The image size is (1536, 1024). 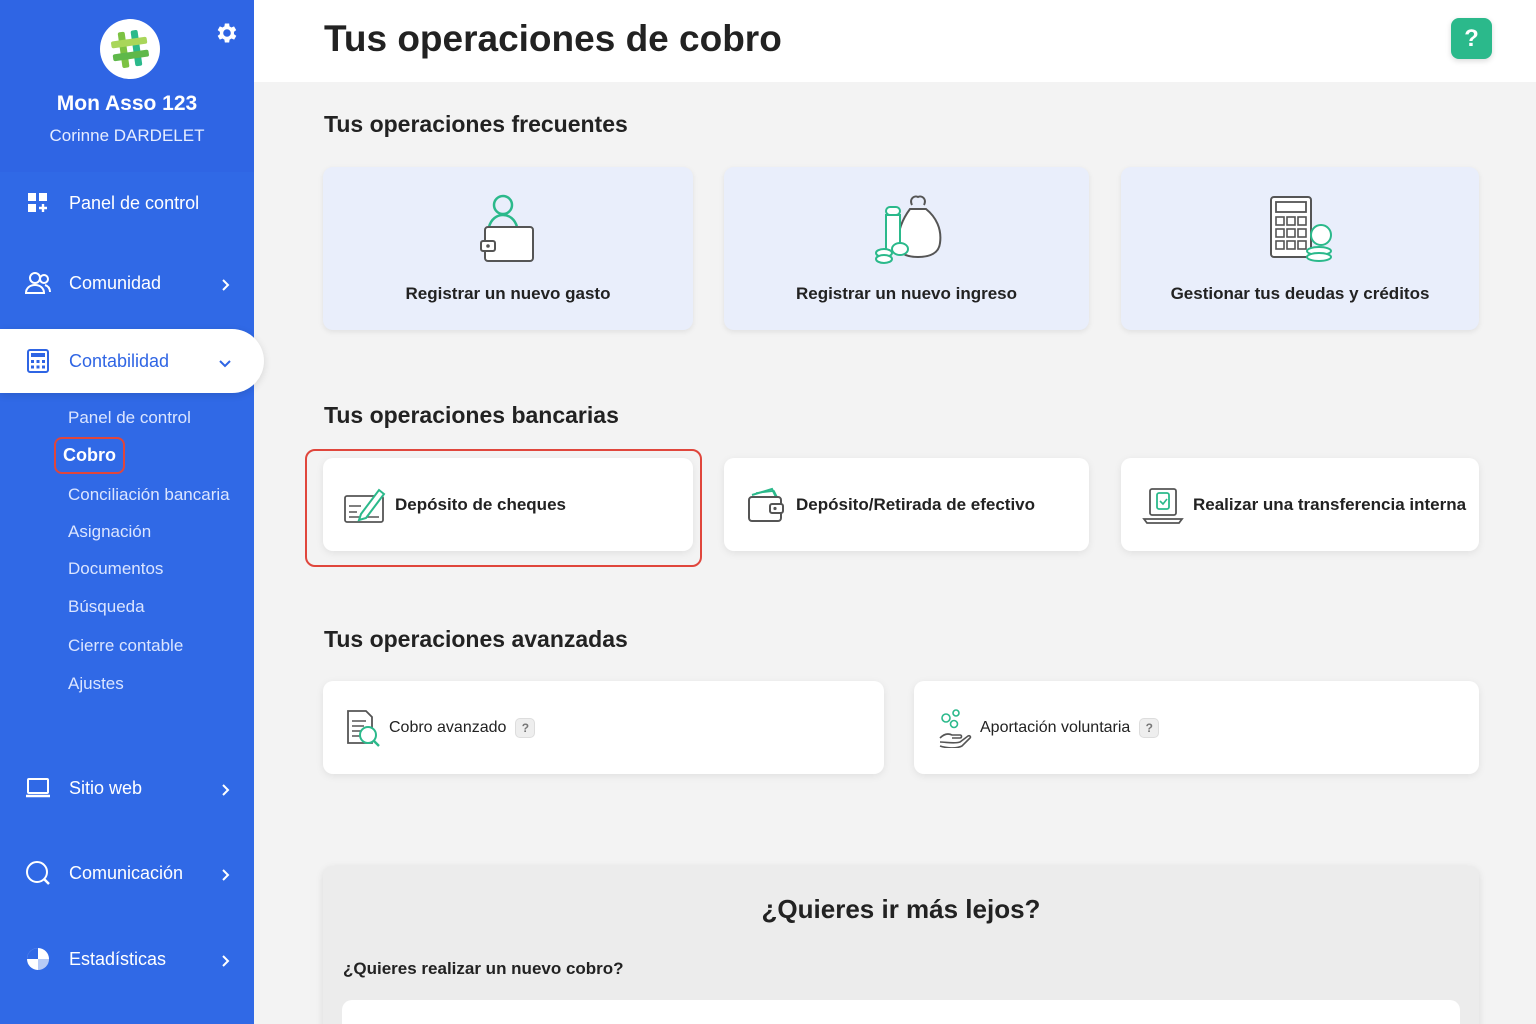 What do you see at coordinates (38, 873) in the screenshot?
I see `chat-bubble-icon` at bounding box center [38, 873].